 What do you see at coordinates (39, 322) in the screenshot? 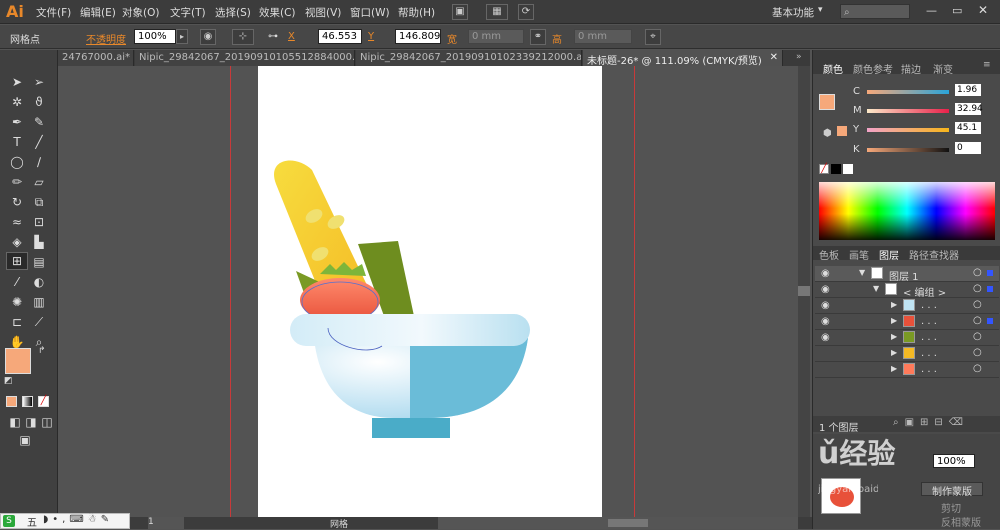
I see `slice-tool-icon: ⟋` at bounding box center [39, 322].